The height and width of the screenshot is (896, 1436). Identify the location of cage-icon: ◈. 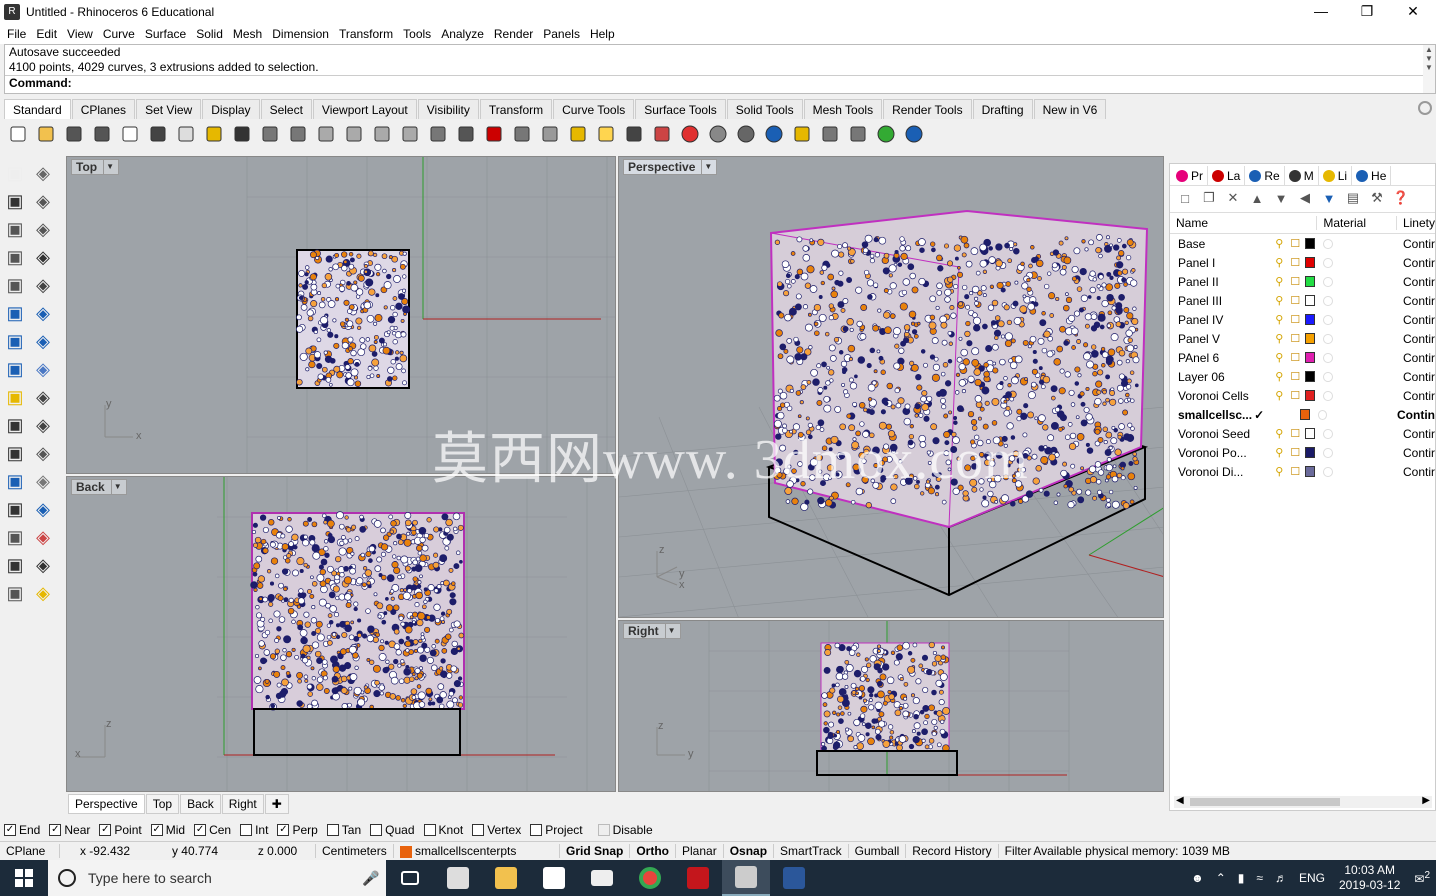
(43, 593).